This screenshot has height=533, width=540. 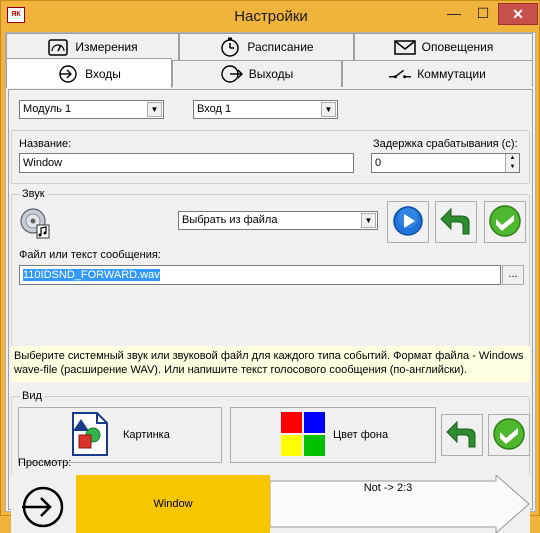 I want to click on undo-sound-button, so click(x=456, y=222).